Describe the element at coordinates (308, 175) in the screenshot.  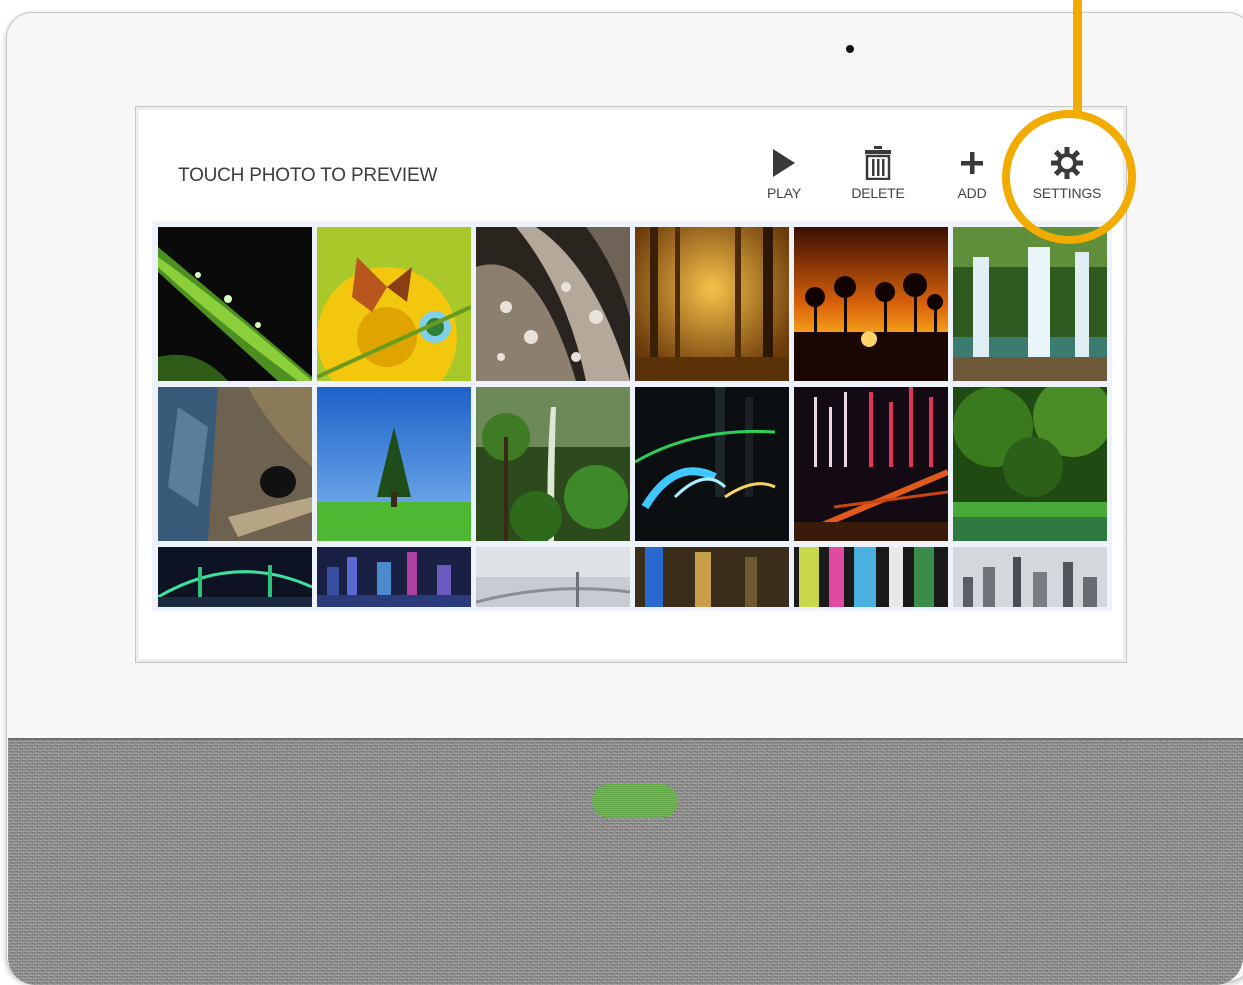
I see `page-title: TOUCH PHOTO TO PREVIEW` at that location.